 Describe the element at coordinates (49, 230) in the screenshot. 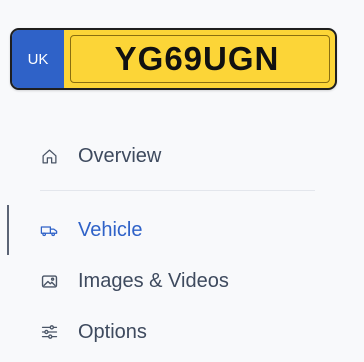

I see `car-icon` at that location.